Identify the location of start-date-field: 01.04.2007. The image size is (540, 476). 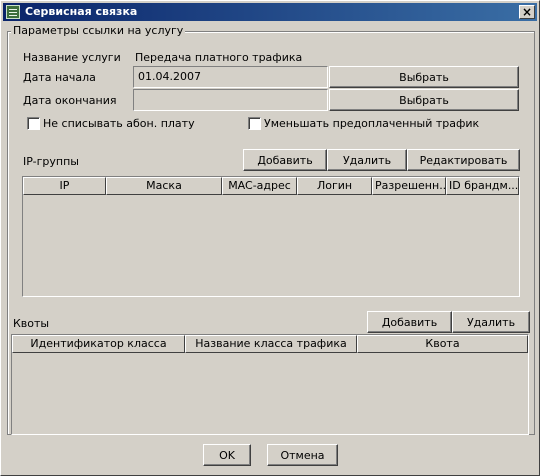
(230, 77).